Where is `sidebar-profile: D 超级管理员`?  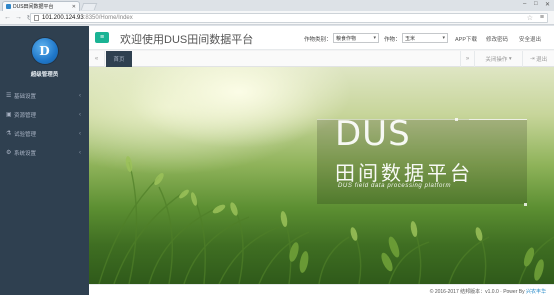
sidebar-profile: D 超级管理员 is located at coordinates (44, 56).